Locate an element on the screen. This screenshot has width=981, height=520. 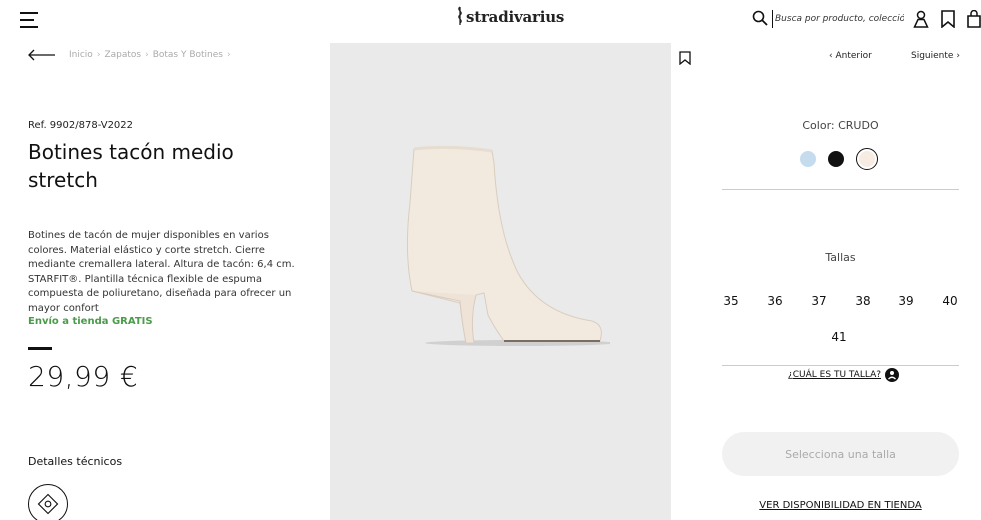
next-product-link: Siguiente › is located at coordinates (935, 56).